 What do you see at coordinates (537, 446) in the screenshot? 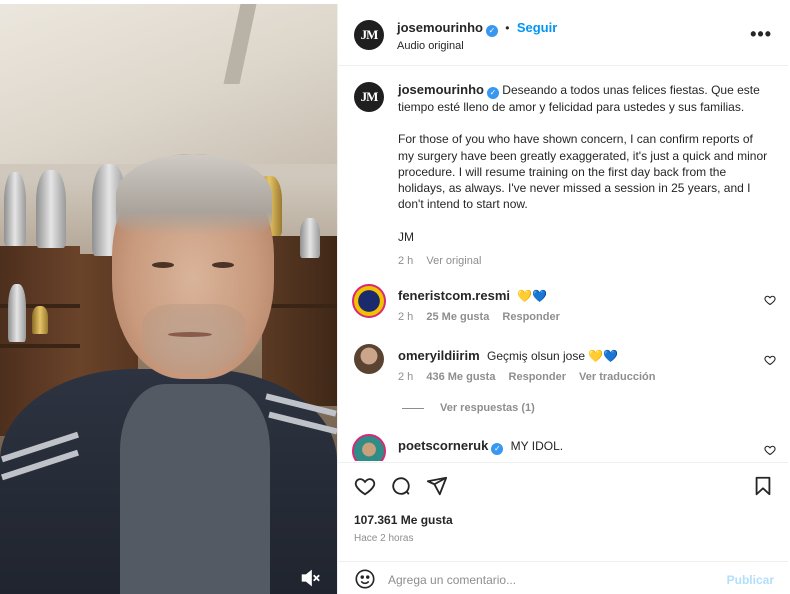
I see `comment-text: MY IDOL.` at bounding box center [537, 446].